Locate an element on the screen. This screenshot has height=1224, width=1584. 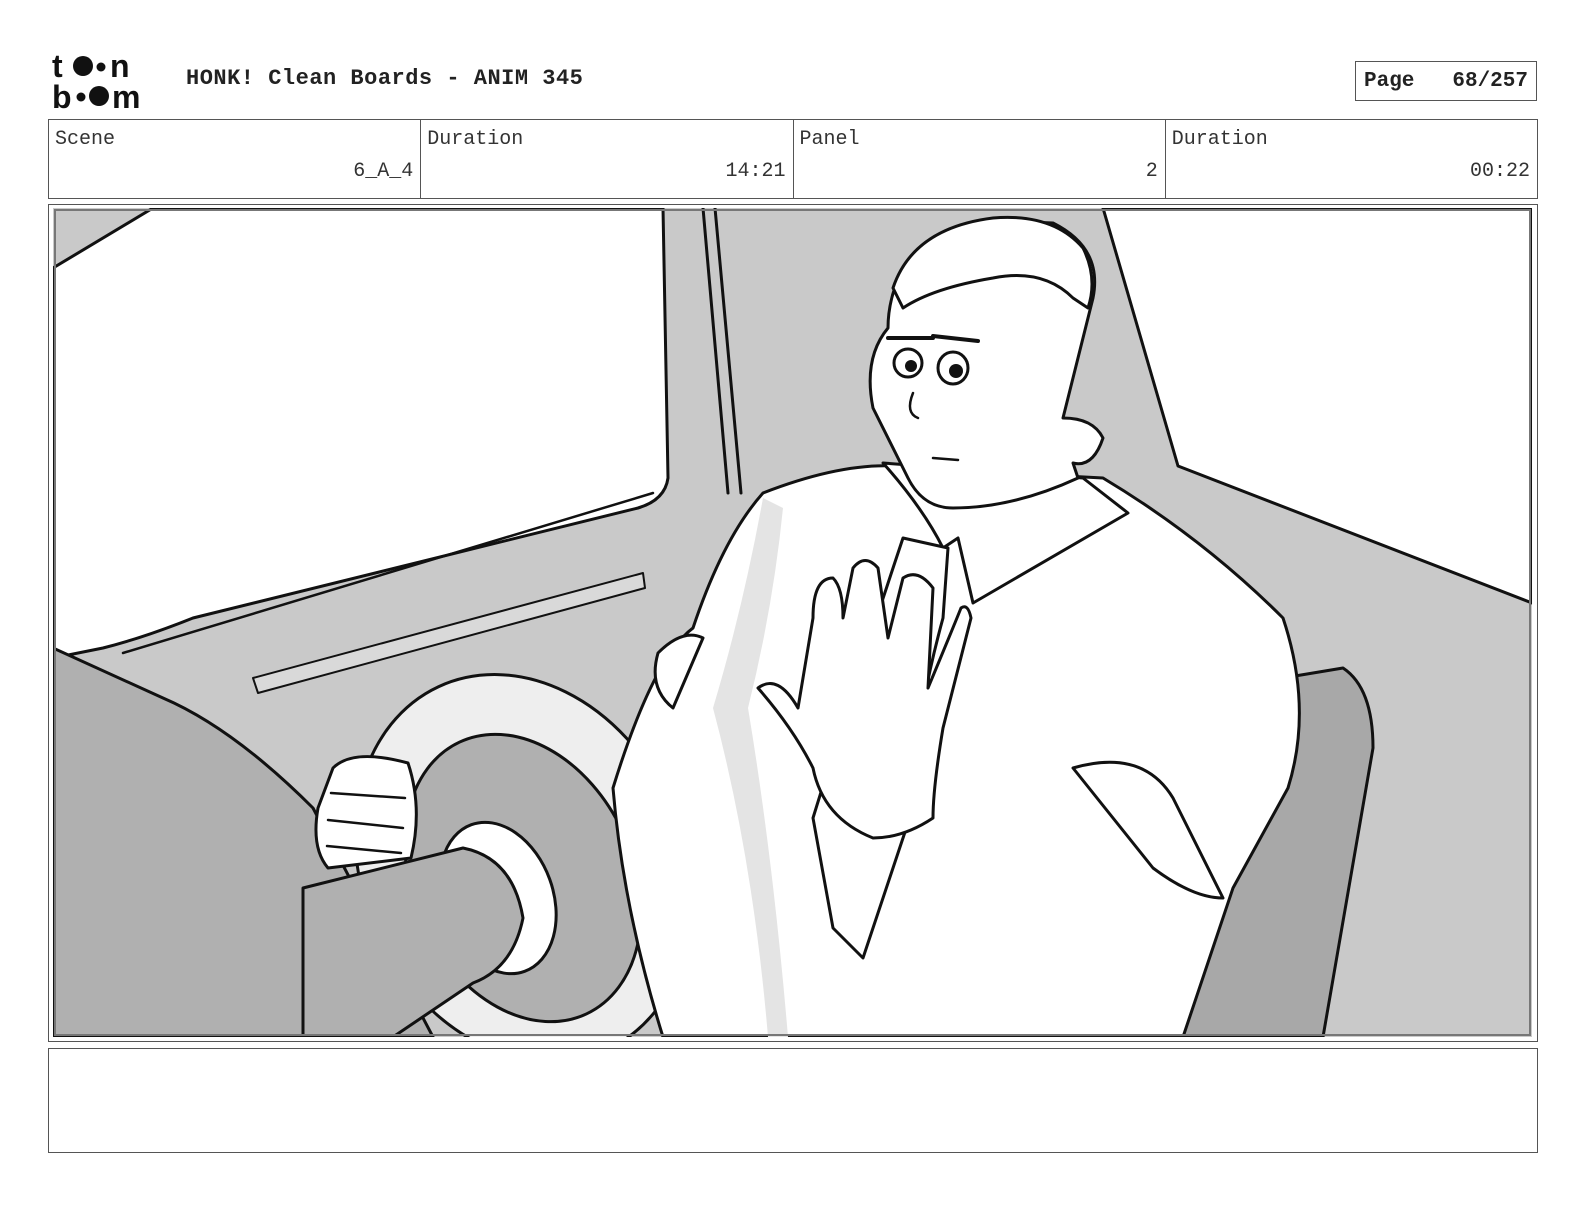
svg-text: b is located at coordinates (62, 95).